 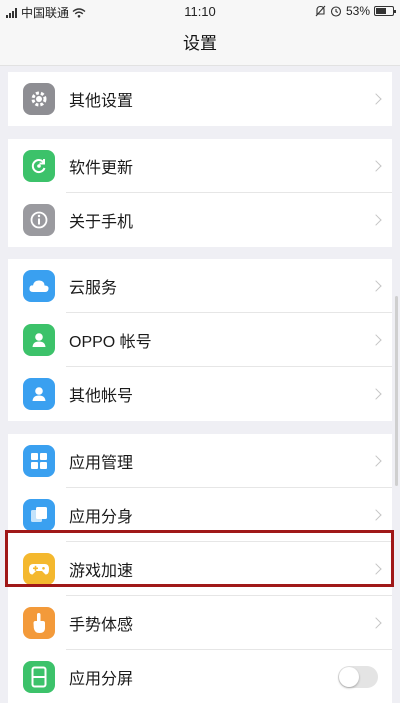 What do you see at coordinates (200, 515) in the screenshot?
I see `settings-item-app-clone: 应用分身` at bounding box center [200, 515].